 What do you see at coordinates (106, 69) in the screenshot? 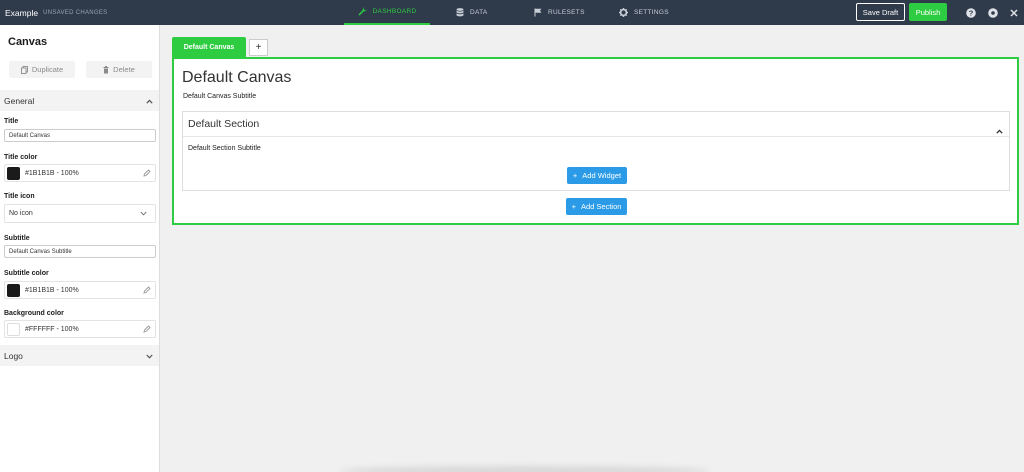
I see `trash-icon` at bounding box center [106, 69].